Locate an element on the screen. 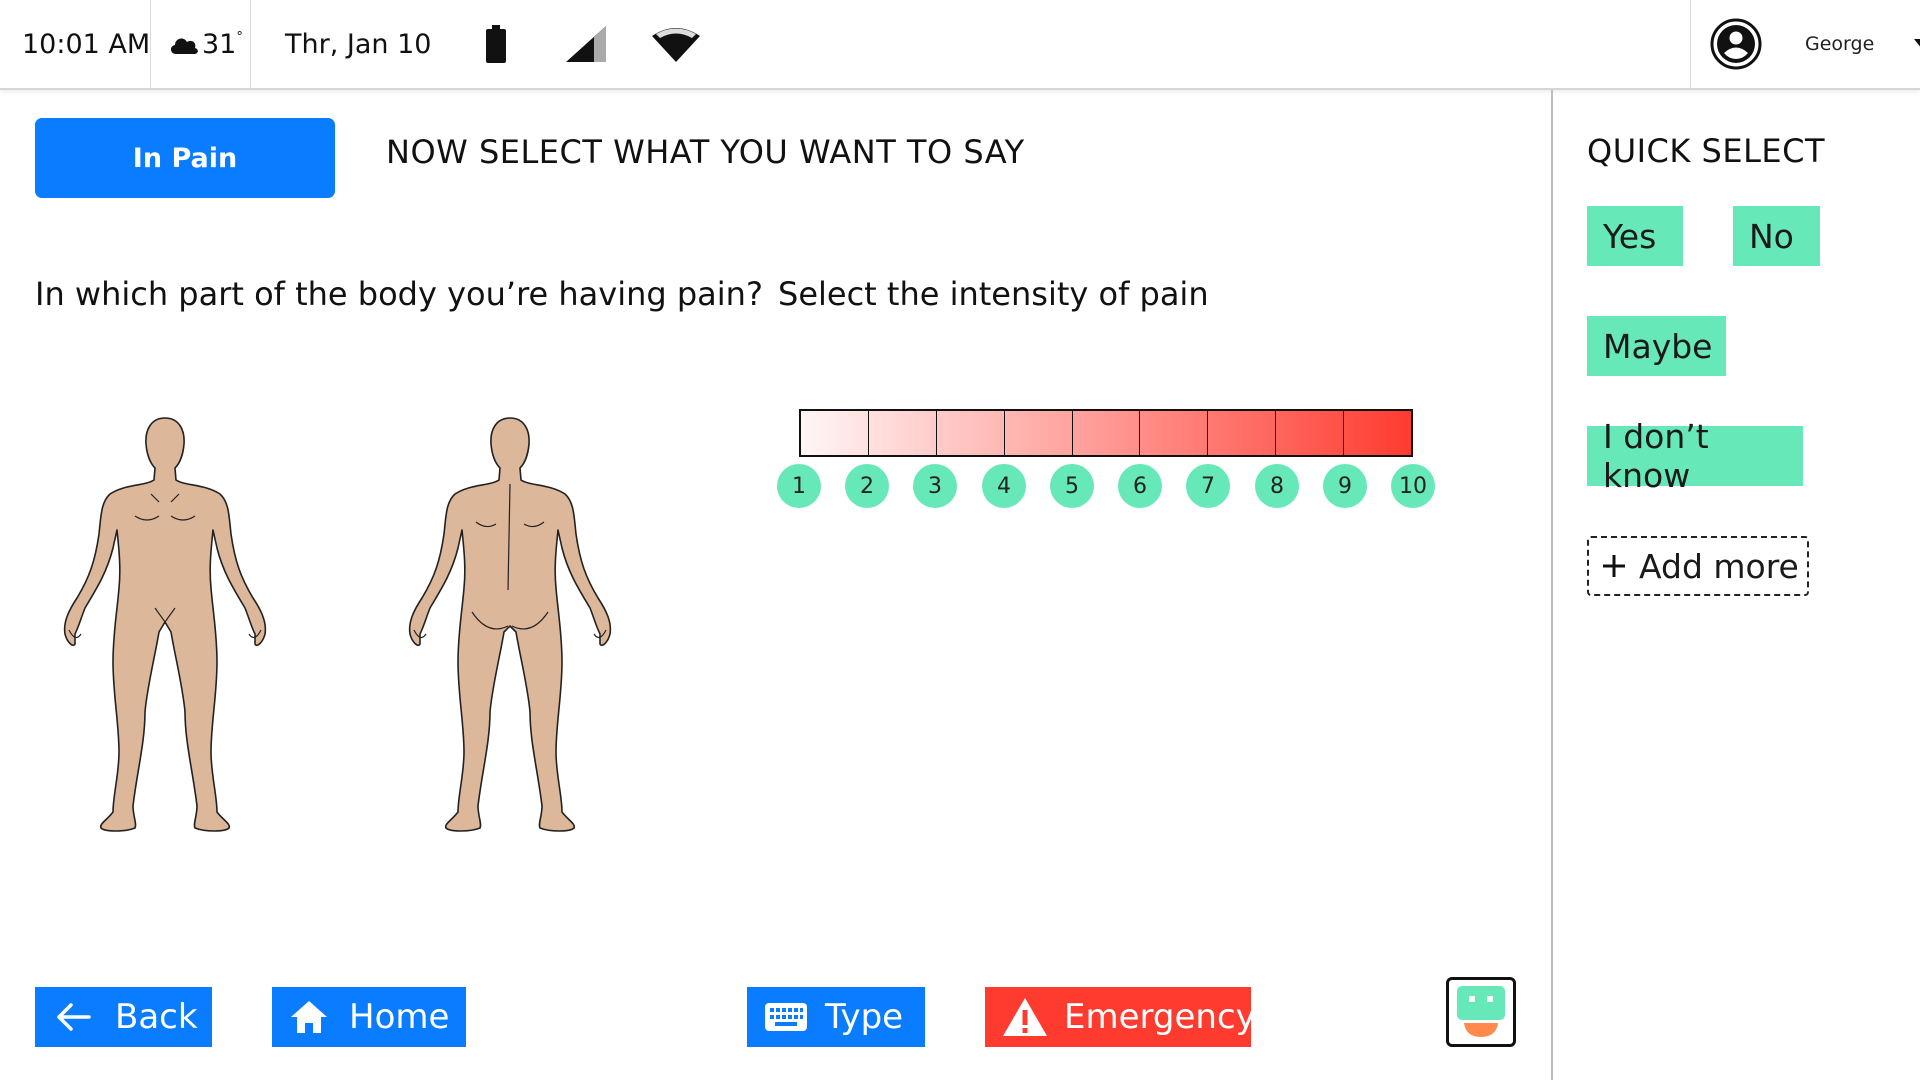 The width and height of the screenshot is (1920, 1080). emergency-button: Emergency is located at coordinates (1120, 1017).